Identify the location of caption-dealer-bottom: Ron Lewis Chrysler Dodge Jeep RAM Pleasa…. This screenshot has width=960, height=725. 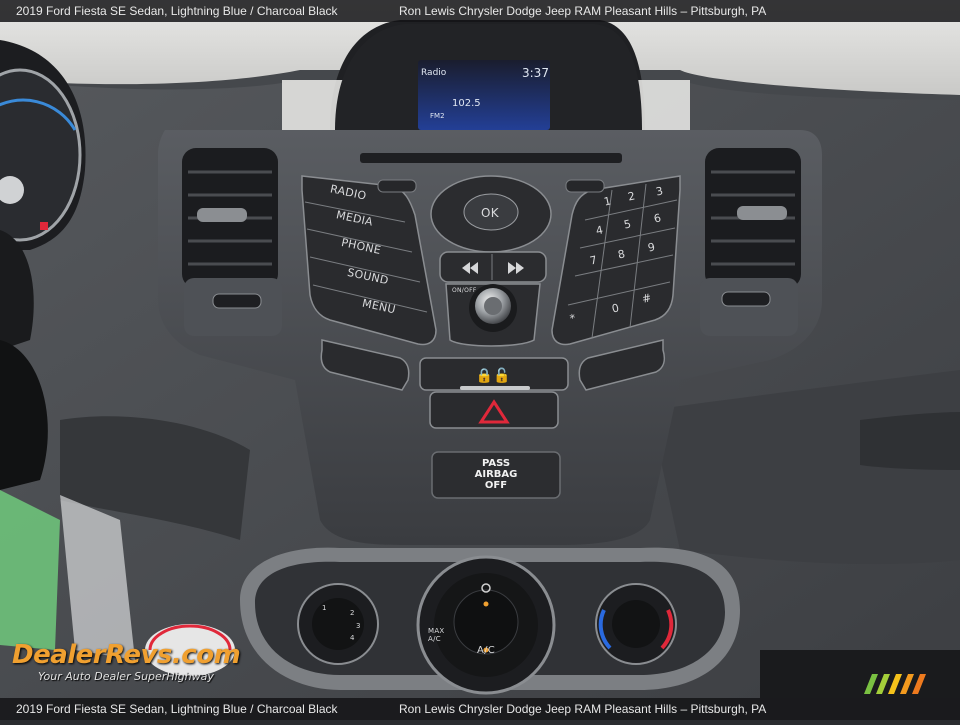
(583, 709).